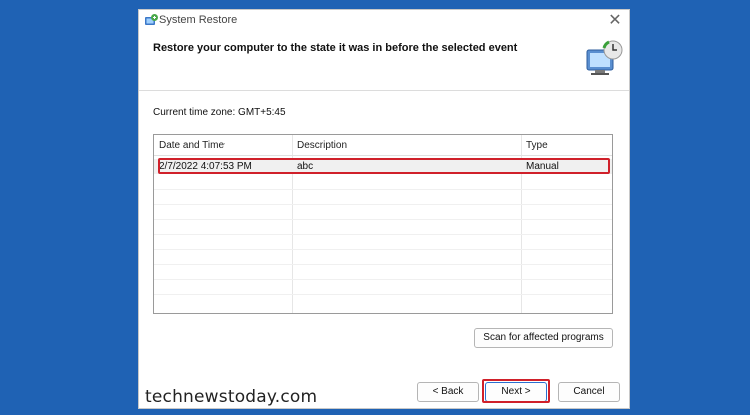 Image resolution: width=750 pixels, height=415 pixels. I want to click on column-header-description: Description, so click(406, 145).